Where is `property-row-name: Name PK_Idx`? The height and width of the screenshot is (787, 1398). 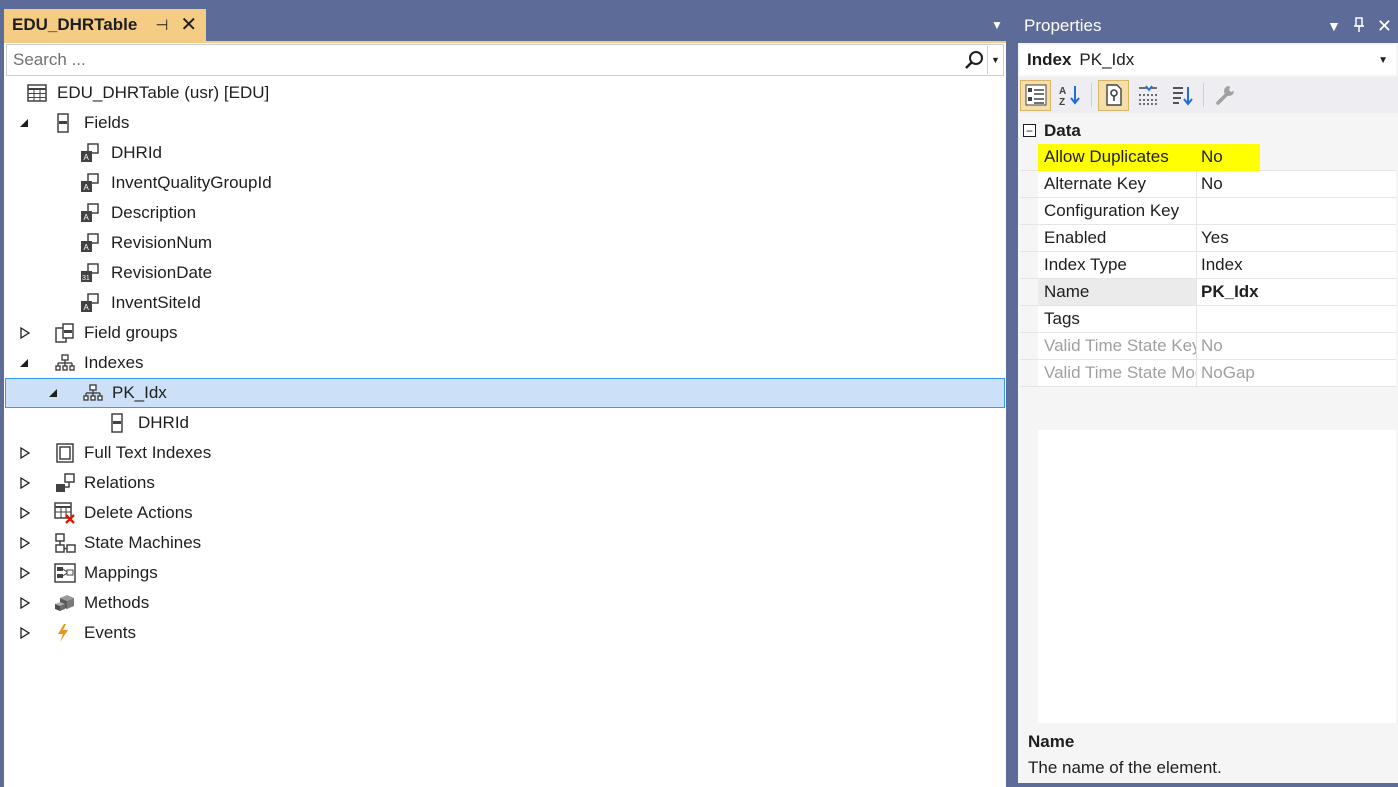
property-row-name: Name PK_Idx is located at coordinates (1208, 292).